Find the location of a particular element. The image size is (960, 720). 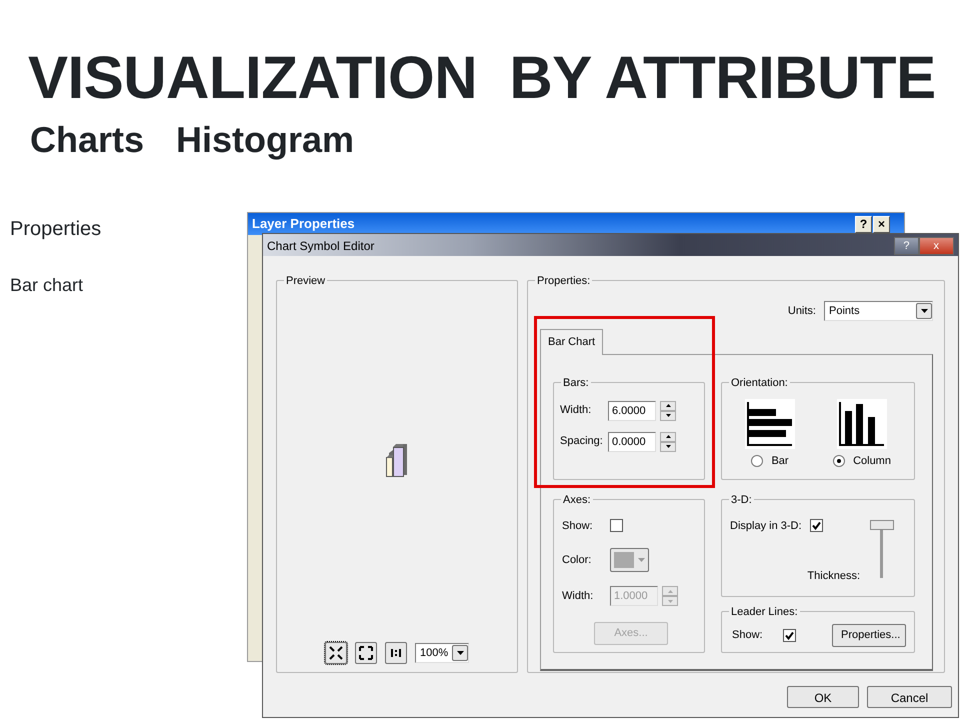

tab: Bar Chart is located at coordinates (572, 341).